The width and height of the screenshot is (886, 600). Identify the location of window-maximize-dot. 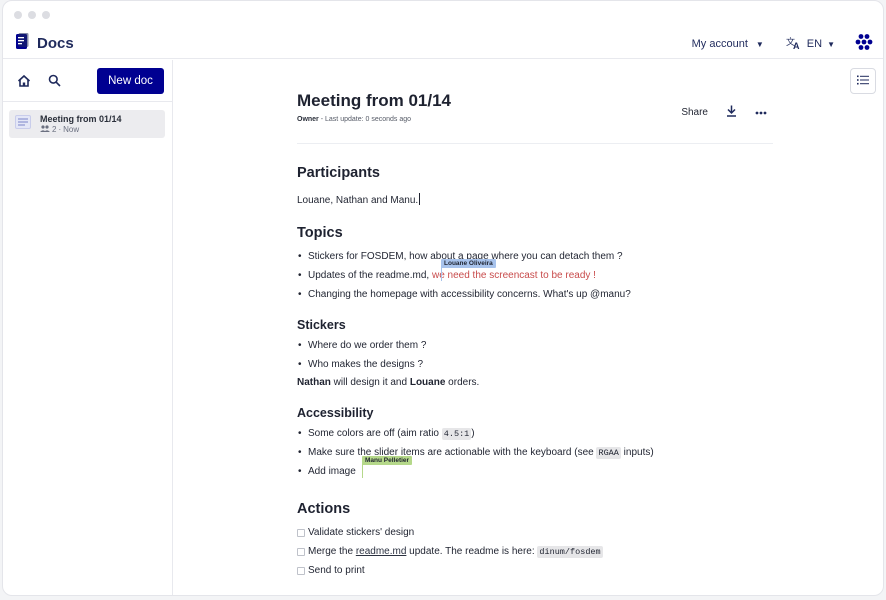
(46, 15).